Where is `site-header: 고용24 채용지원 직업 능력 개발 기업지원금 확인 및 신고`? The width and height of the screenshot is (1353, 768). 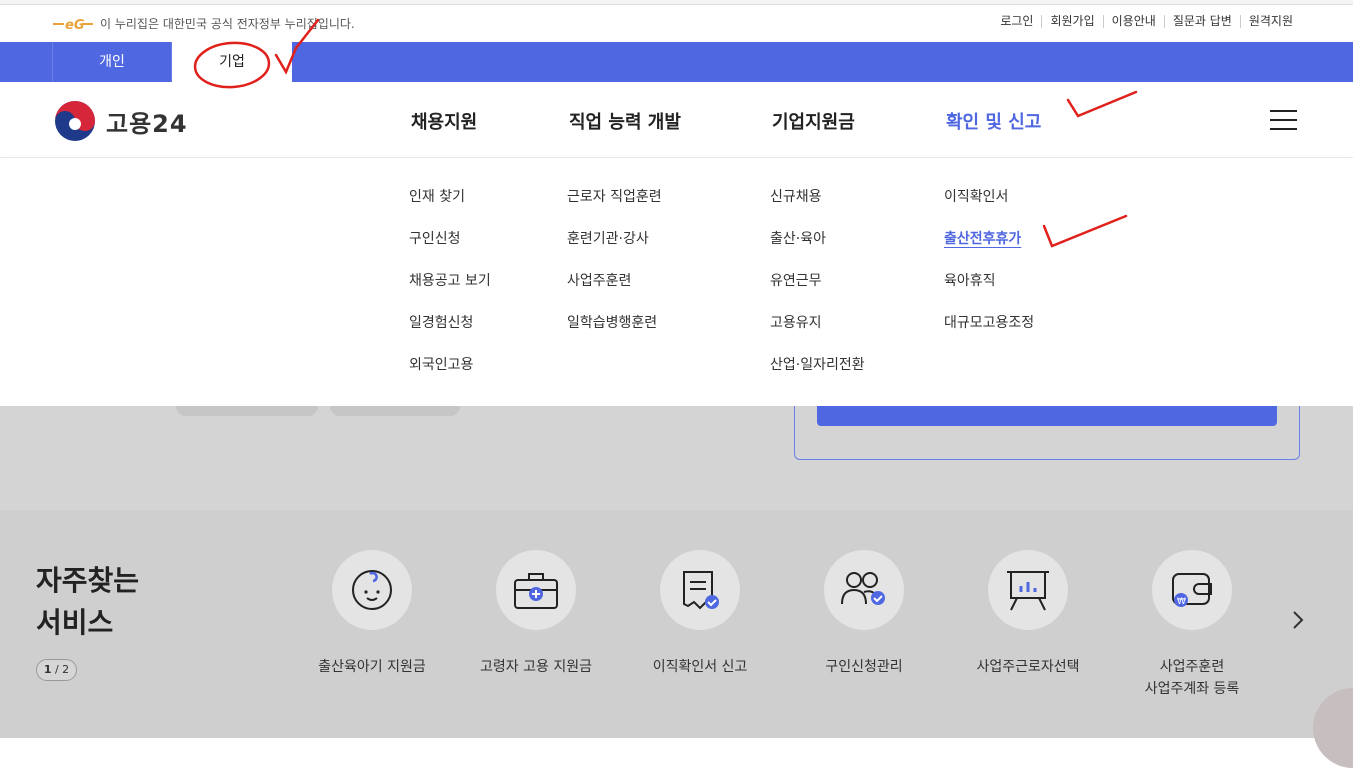
site-header: 고용24 채용지원 직업 능력 개발 기업지원금 확인 및 신고 is located at coordinates (676, 120).